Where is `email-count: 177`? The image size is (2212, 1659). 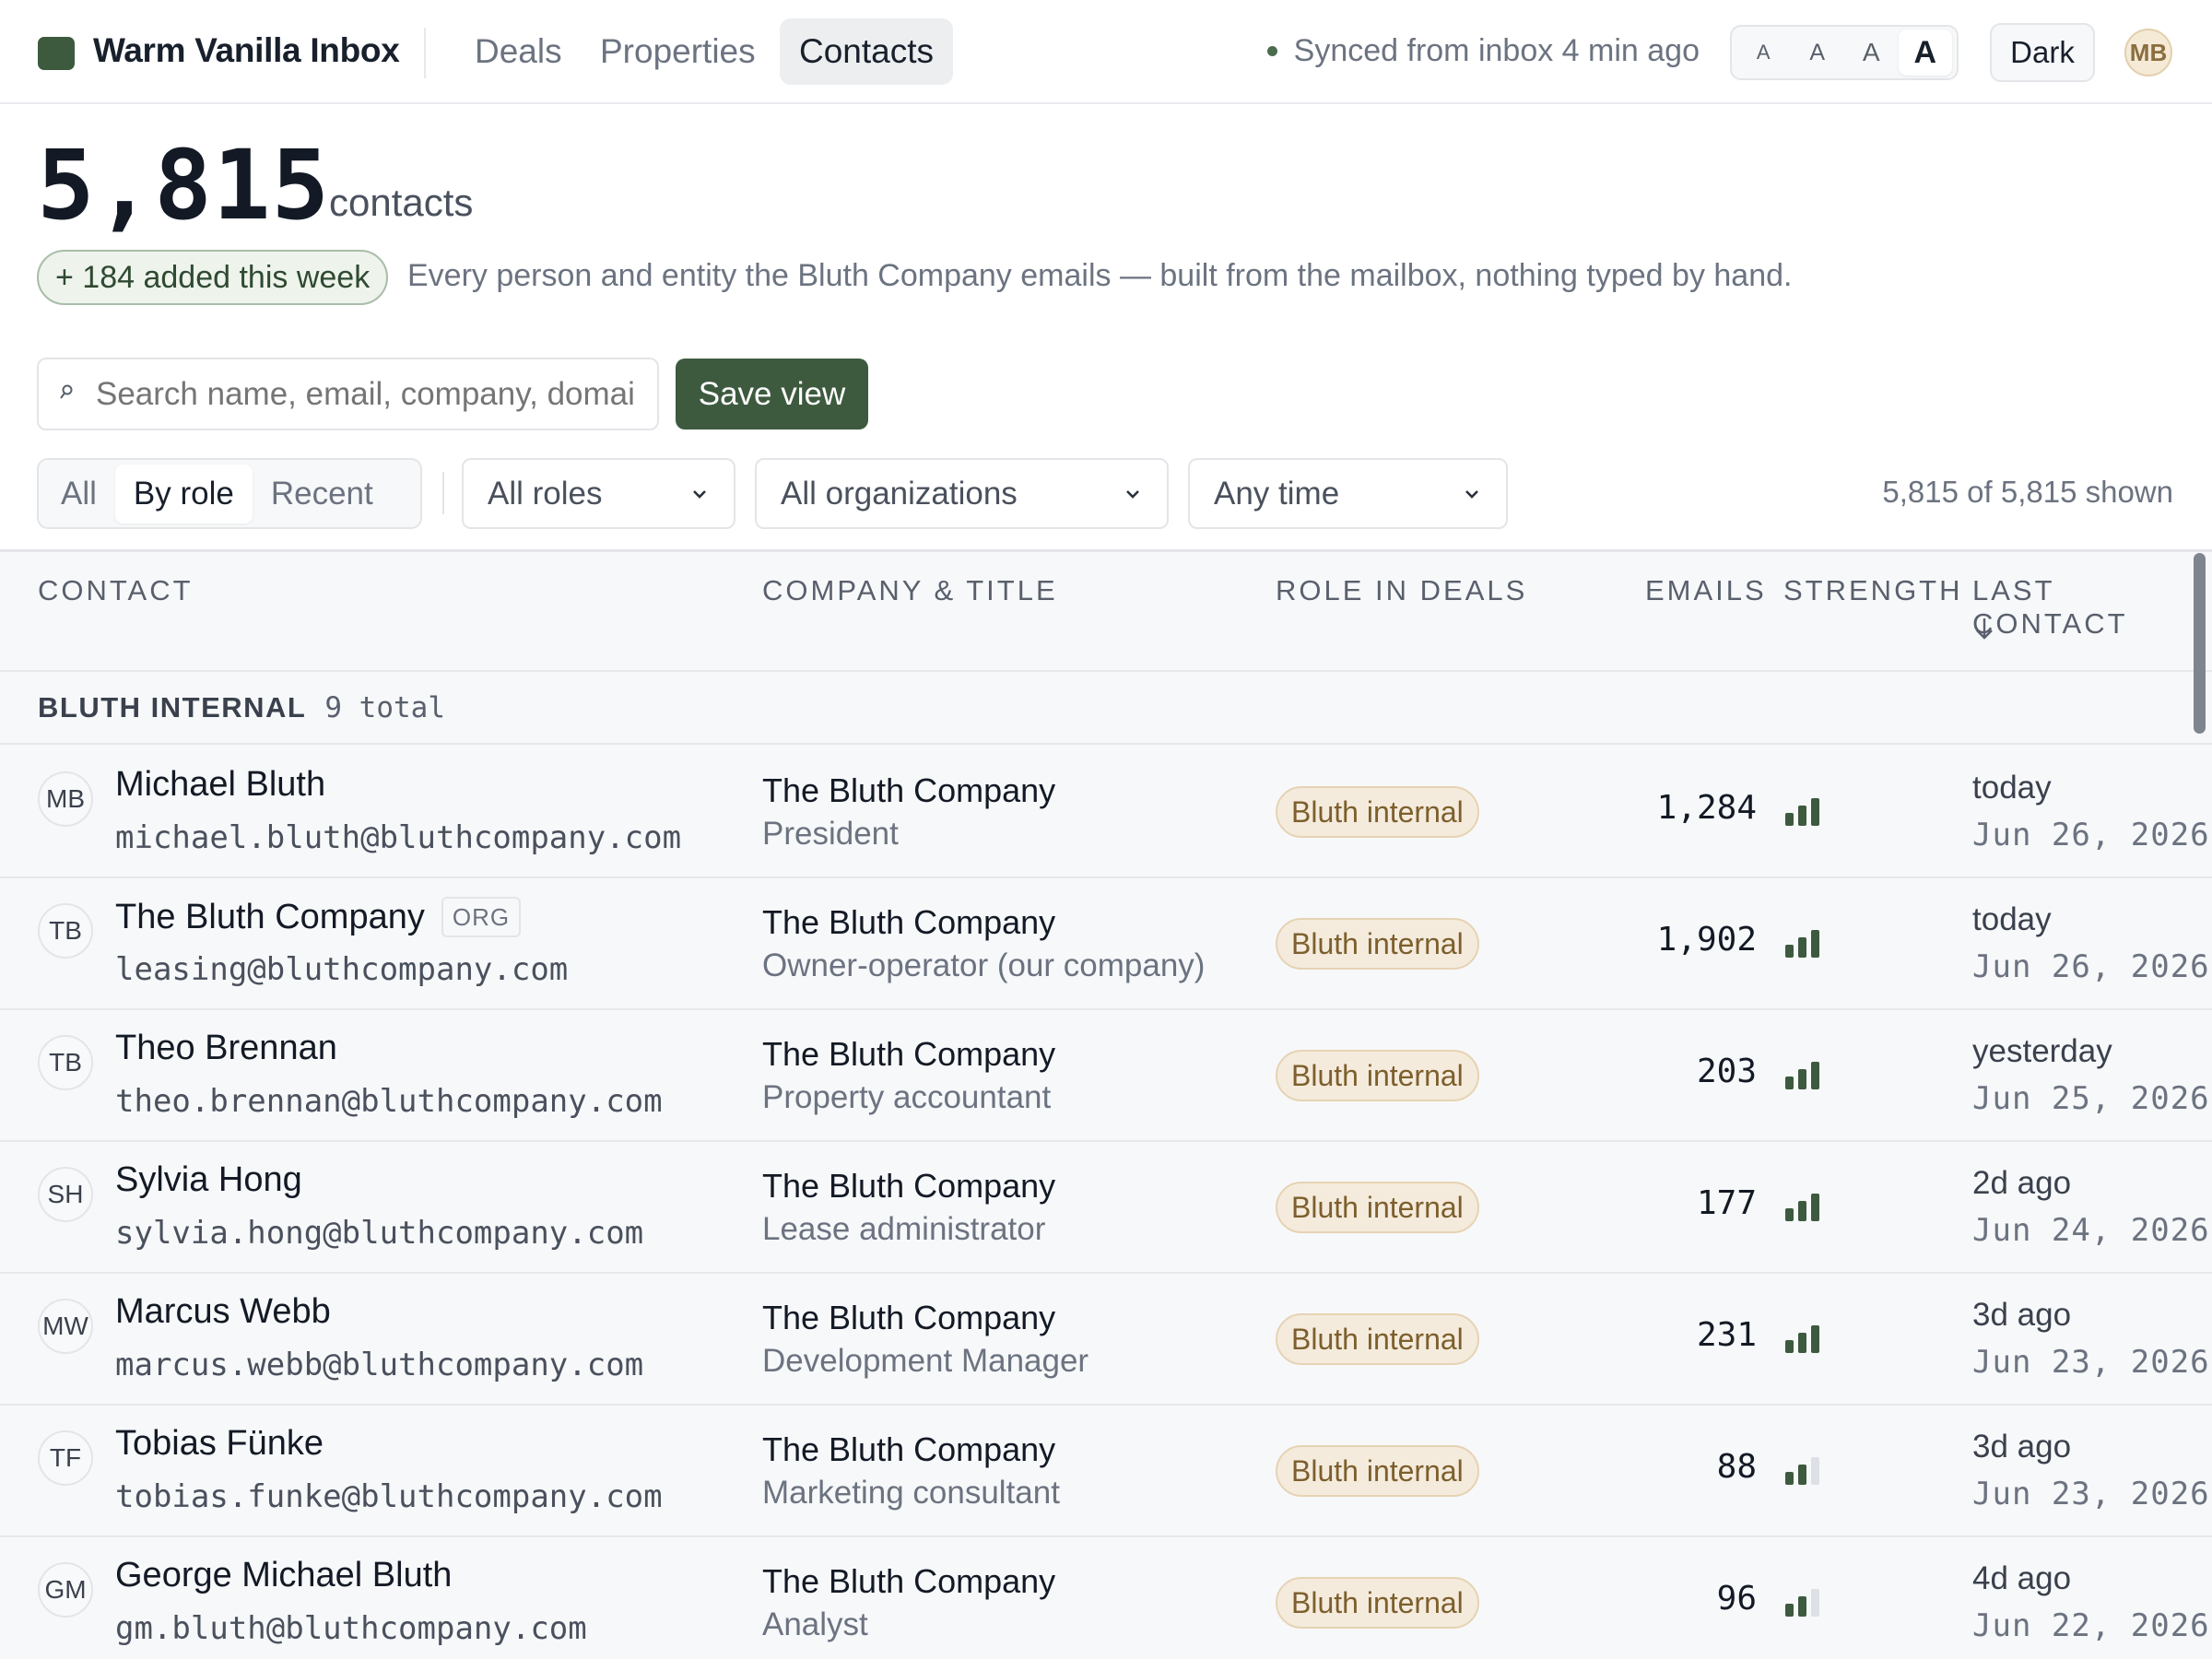
email-count: 177 is located at coordinates (1726, 1203).